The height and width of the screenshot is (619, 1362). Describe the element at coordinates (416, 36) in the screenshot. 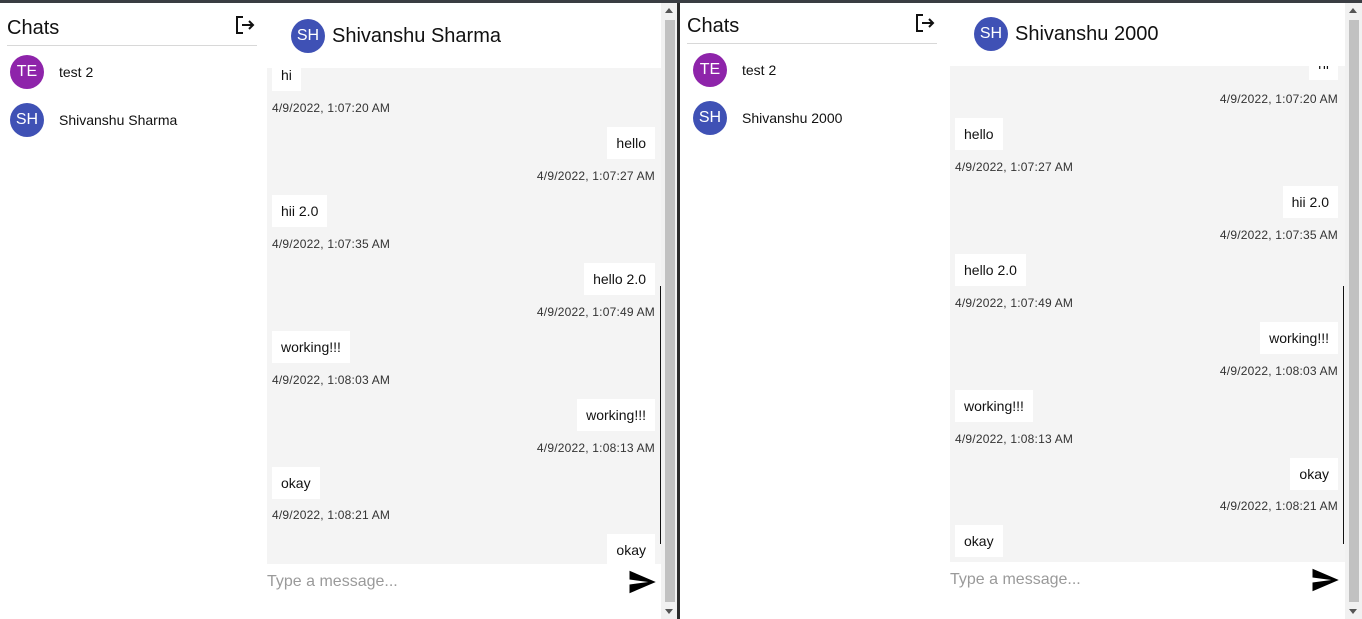

I see `chat-title: Shivanshu Sharma` at that location.